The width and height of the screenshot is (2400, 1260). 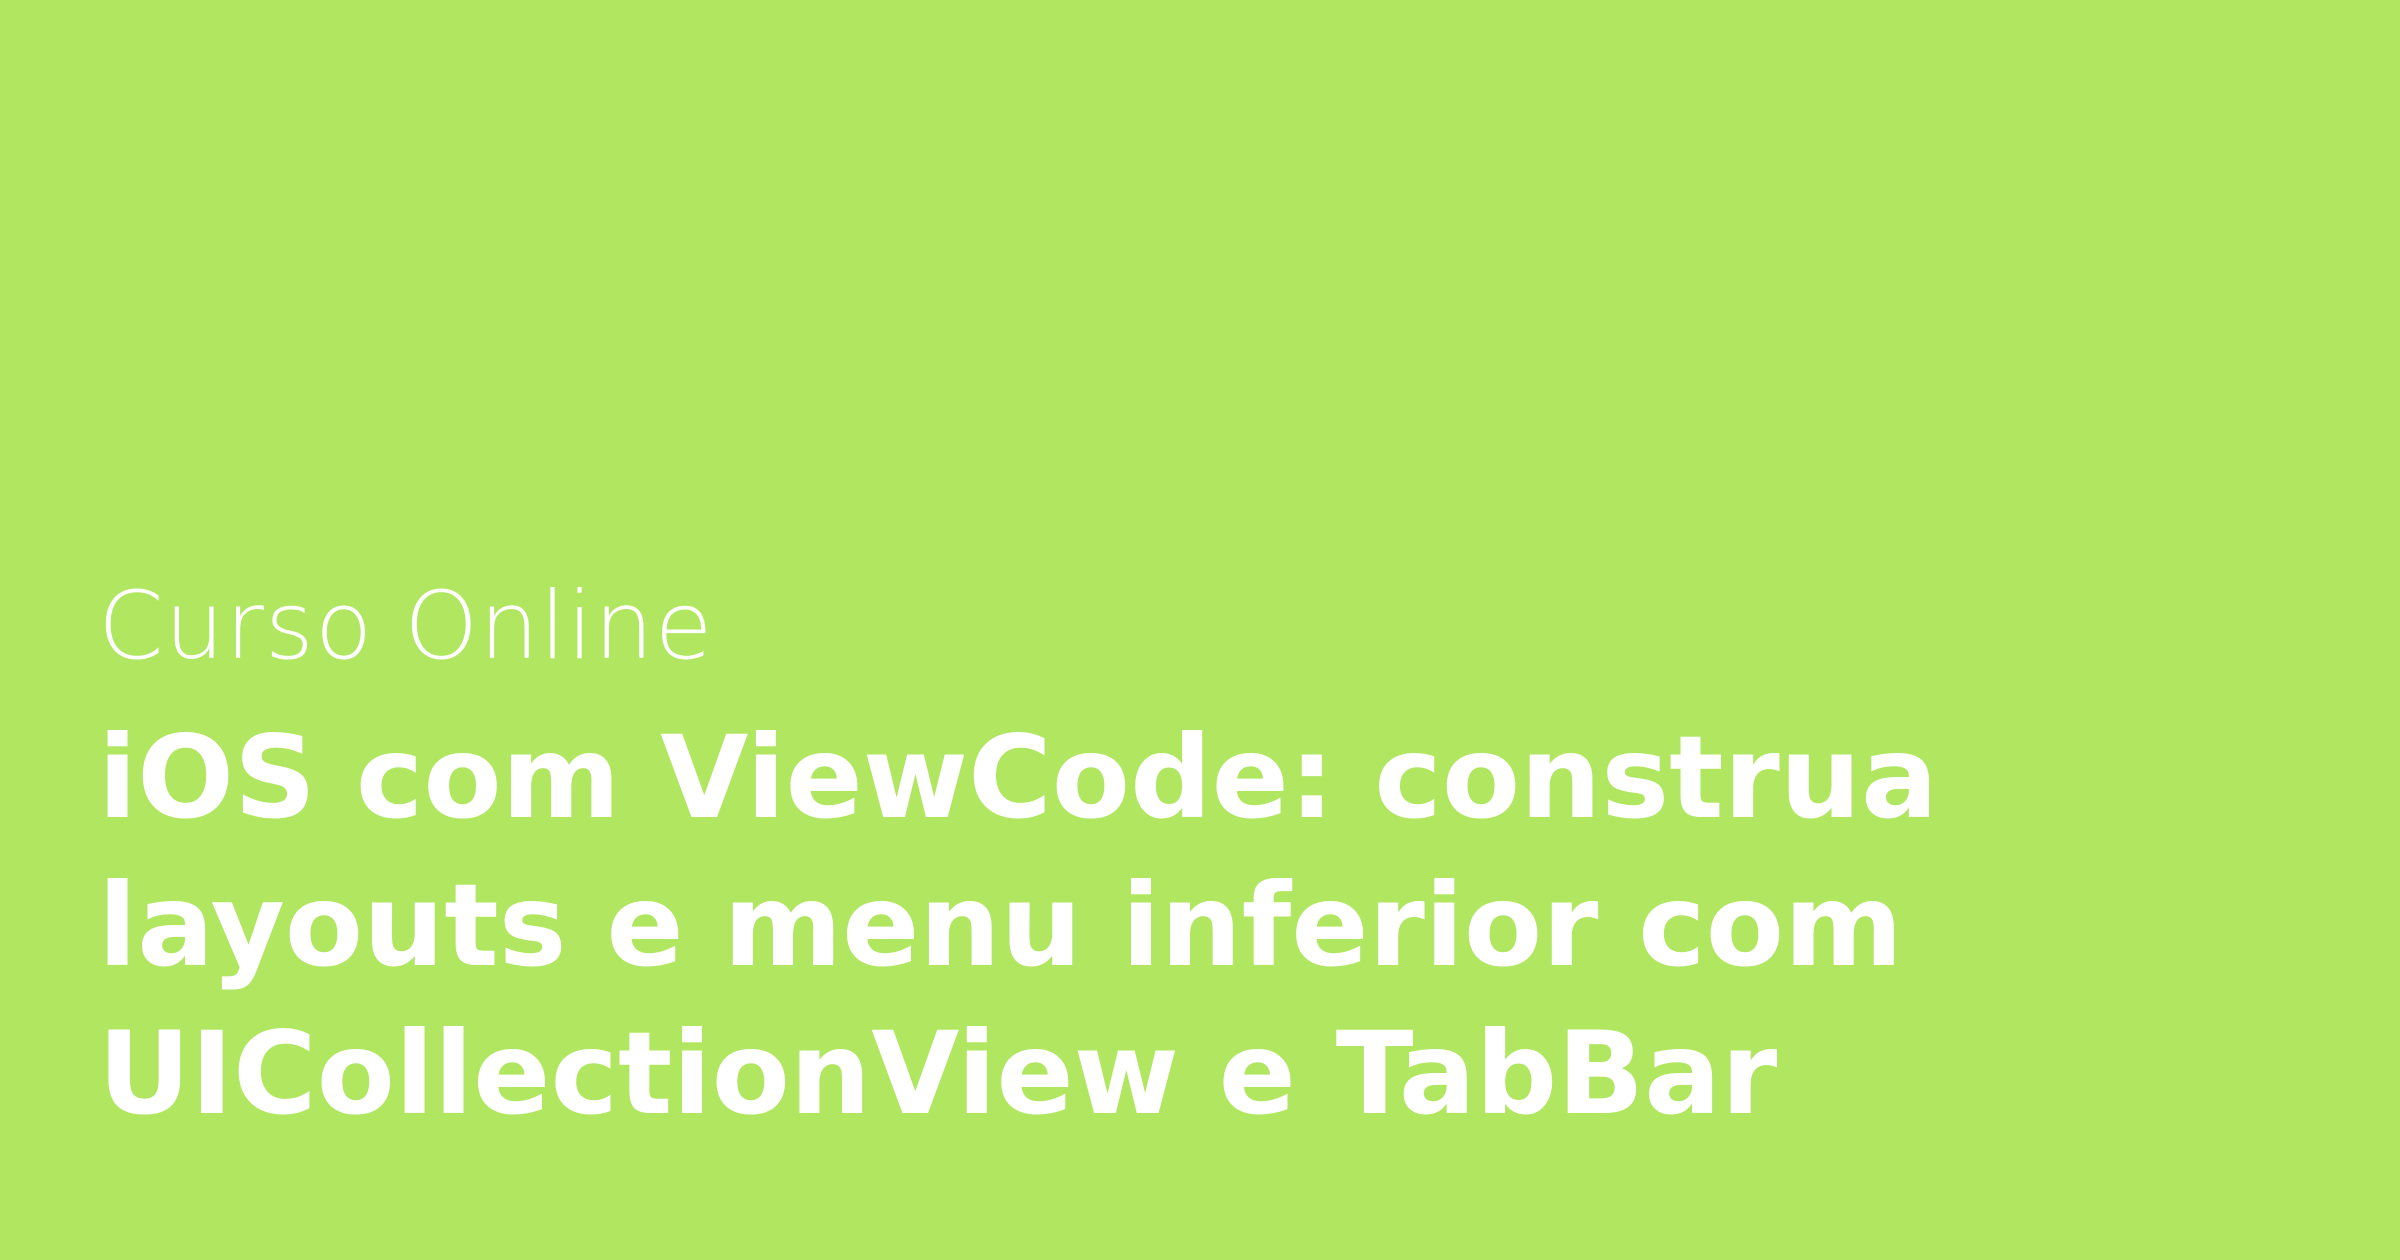 What do you see at coordinates (1018, 777) in the screenshot?
I see `course-title-line-1: iOS com ViewCode: construa` at bounding box center [1018, 777].